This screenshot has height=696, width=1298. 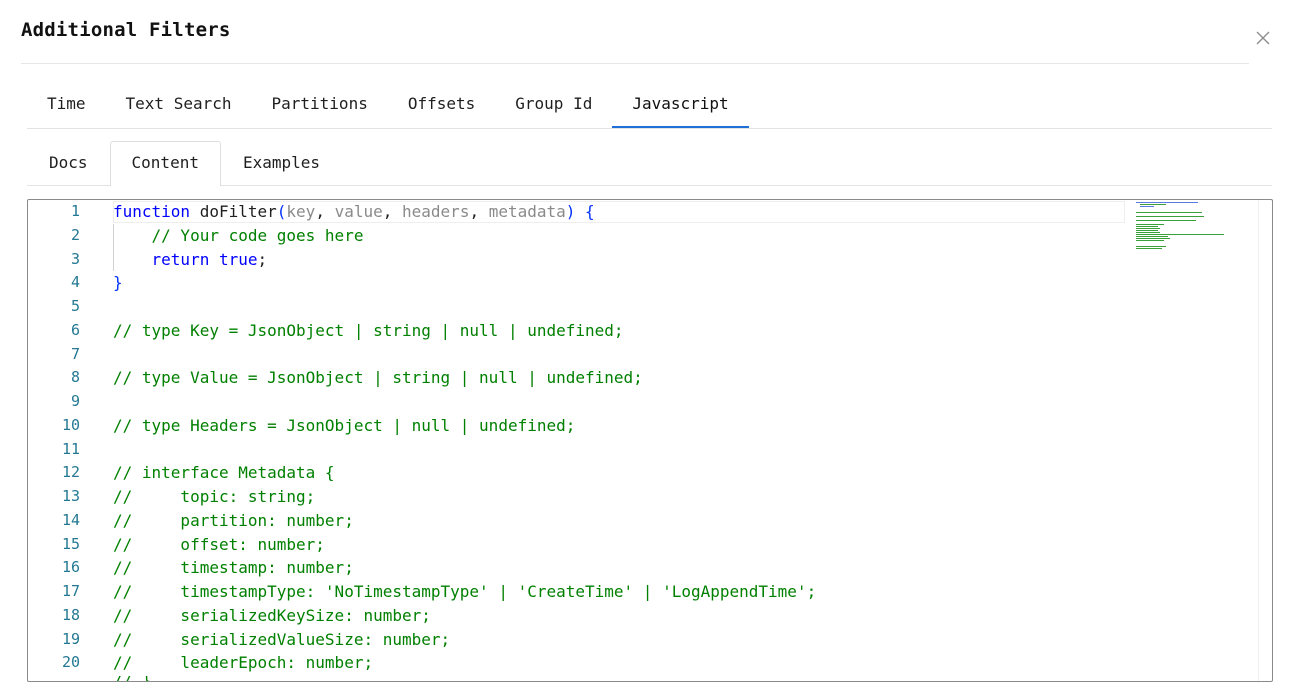 I want to click on line-number: 4, so click(x=75, y=282).